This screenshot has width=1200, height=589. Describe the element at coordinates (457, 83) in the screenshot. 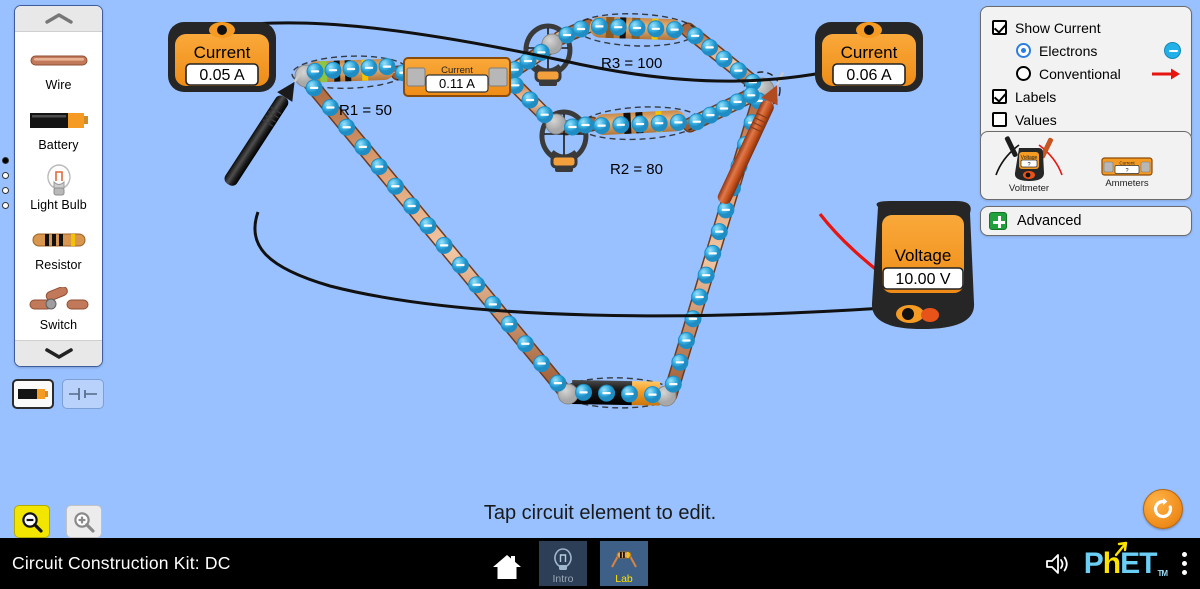

I see `series-ammeter-value: 0.11 A` at that location.